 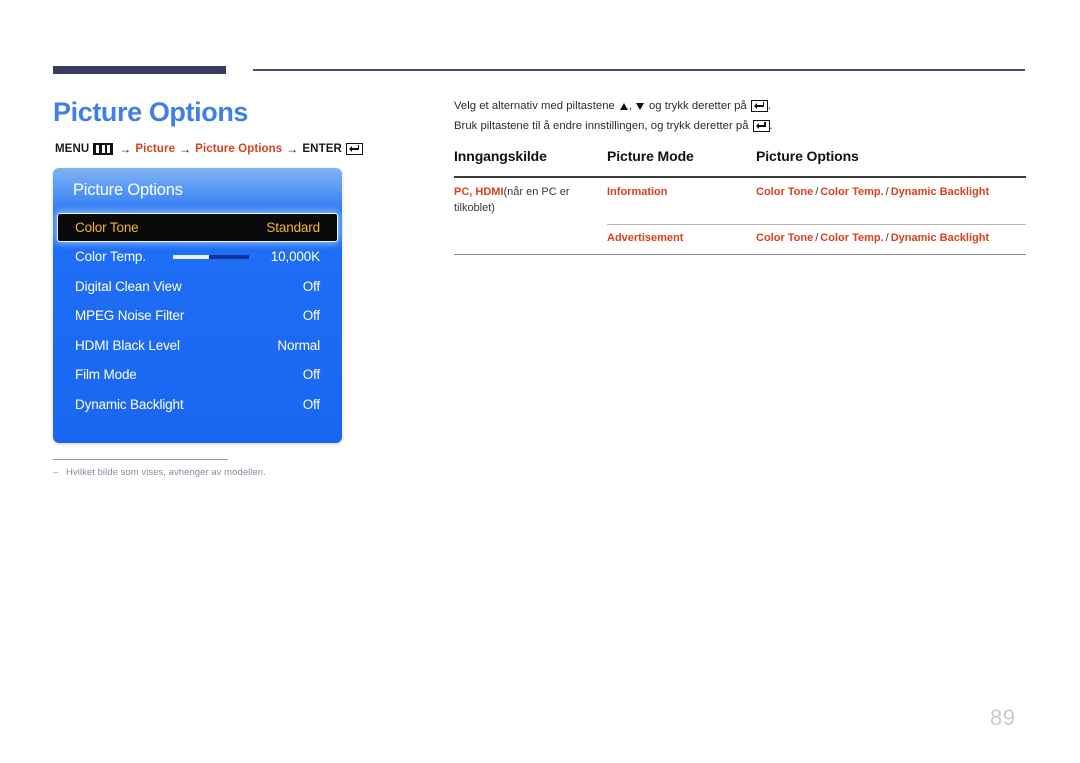 What do you see at coordinates (534, 106) in the screenshot?
I see `instruction-text: Velg et alternativ med piltastene` at bounding box center [534, 106].